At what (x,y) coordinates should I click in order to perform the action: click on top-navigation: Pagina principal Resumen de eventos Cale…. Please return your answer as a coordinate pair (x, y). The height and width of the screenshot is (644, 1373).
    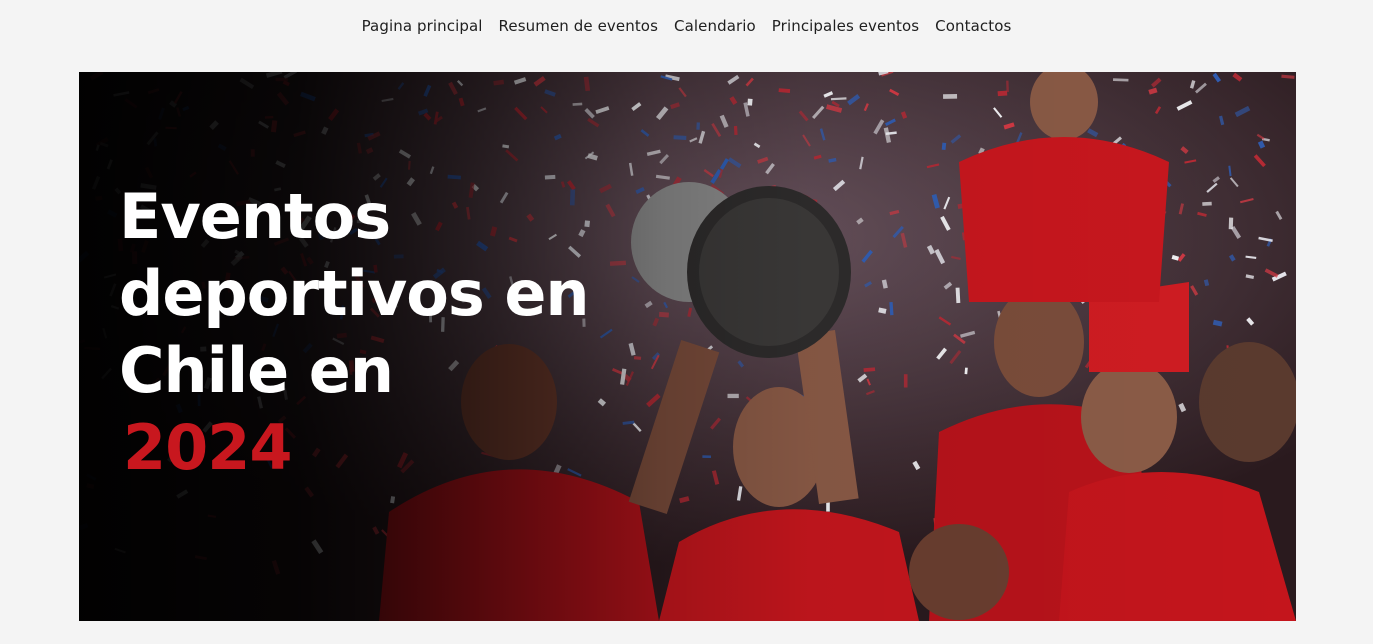
    Looking at the image, I should click on (686, 26).